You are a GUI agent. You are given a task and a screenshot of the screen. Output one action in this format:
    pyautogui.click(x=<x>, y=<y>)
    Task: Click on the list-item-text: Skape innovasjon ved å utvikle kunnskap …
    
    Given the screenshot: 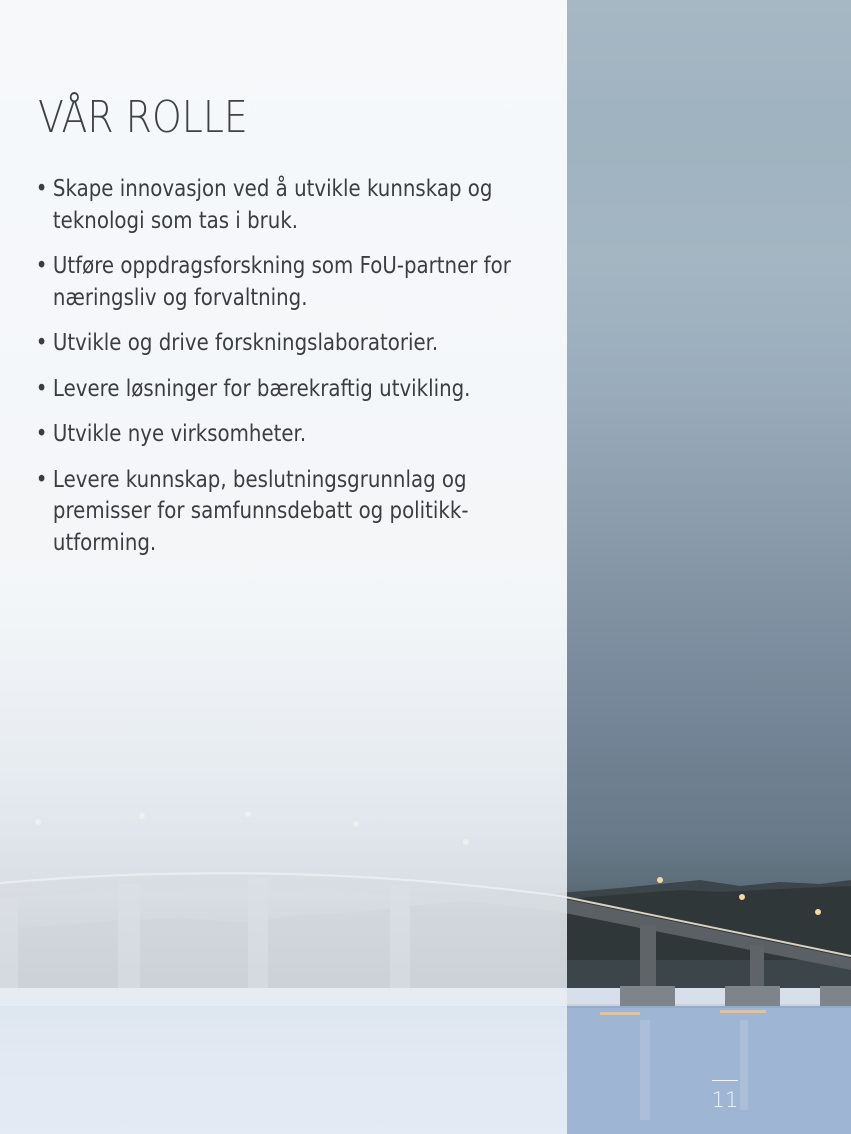 What is the action you would take?
    pyautogui.click(x=272, y=205)
    